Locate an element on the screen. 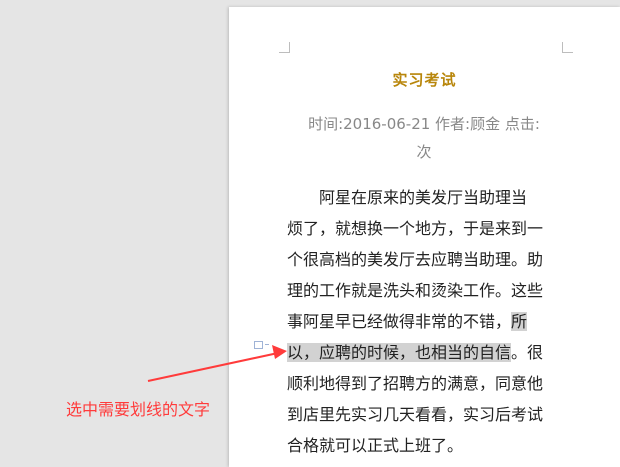 This screenshot has width=620, height=467. annotation-arrow-icon is located at coordinates (217, 363).